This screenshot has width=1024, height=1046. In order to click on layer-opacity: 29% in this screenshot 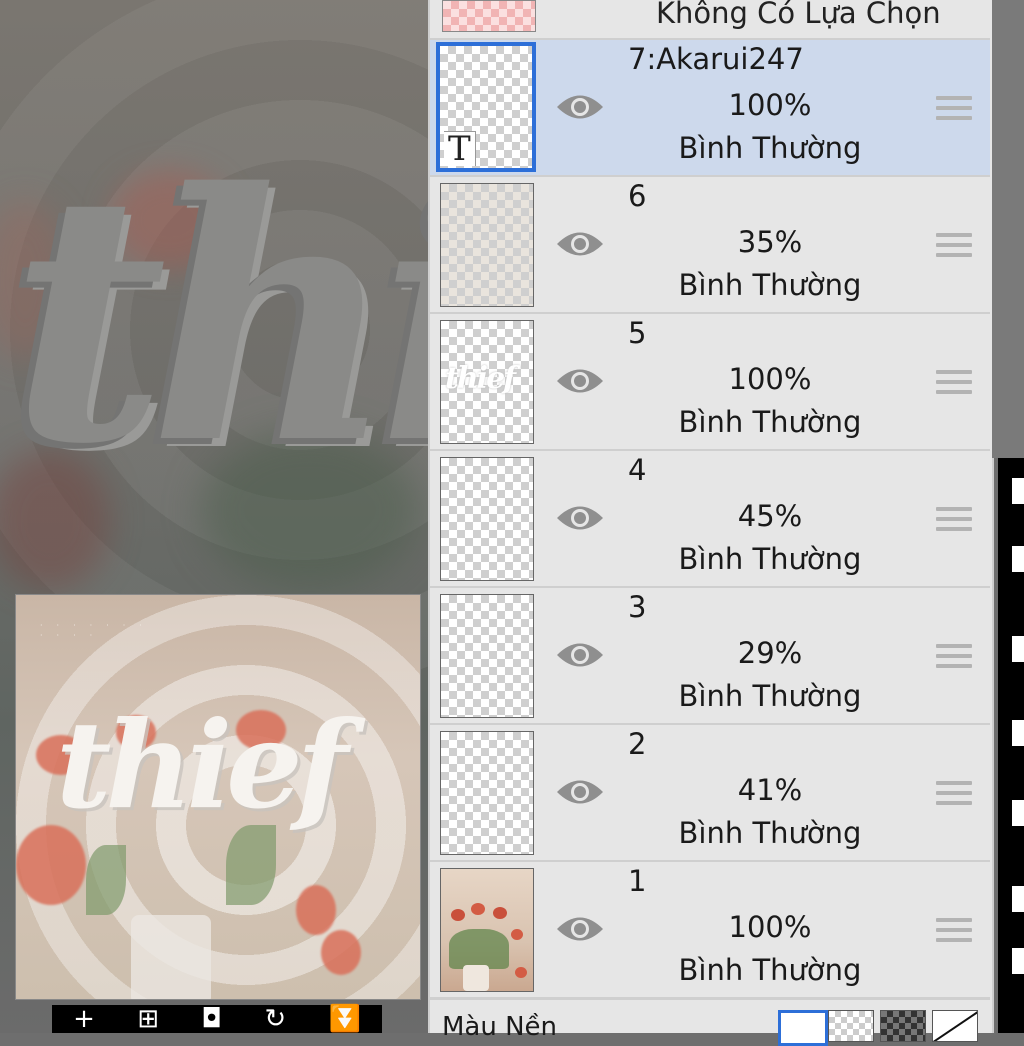, I will do `click(770, 653)`.